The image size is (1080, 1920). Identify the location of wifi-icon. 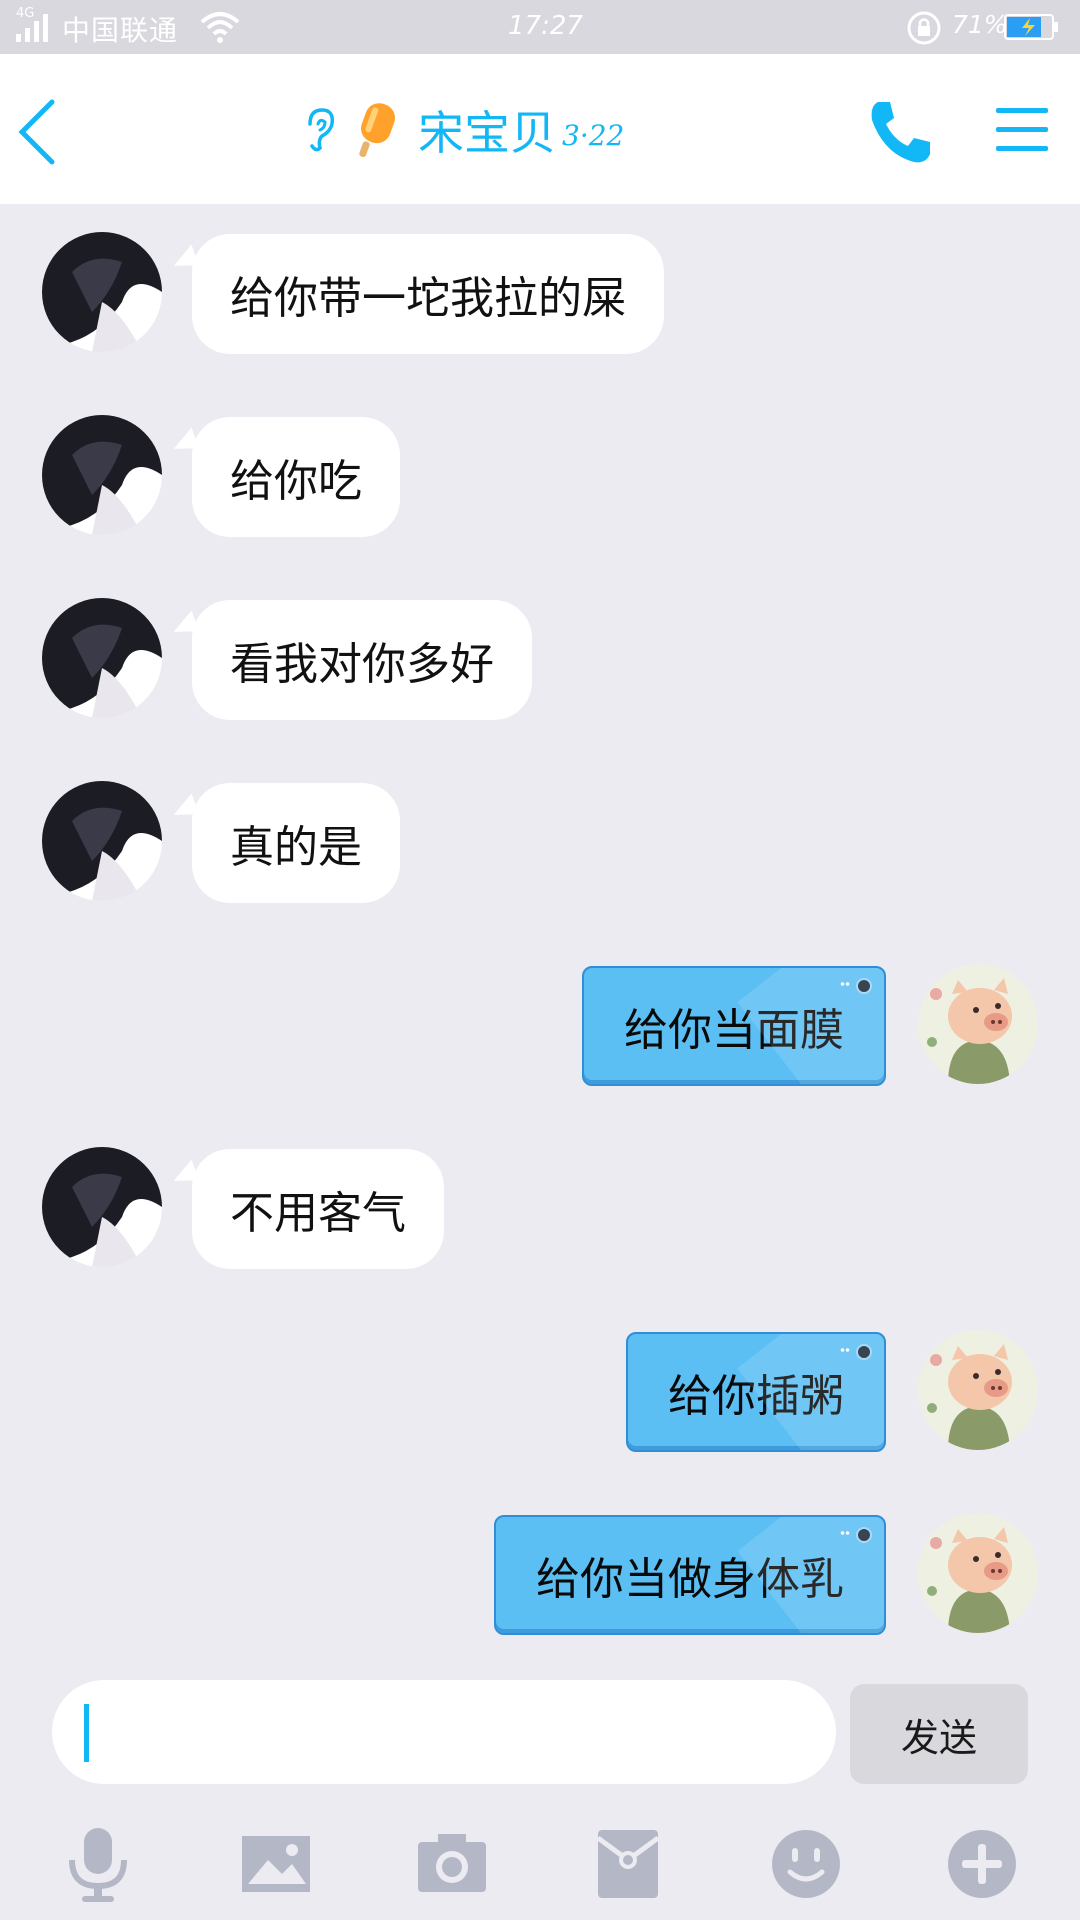
(220, 27).